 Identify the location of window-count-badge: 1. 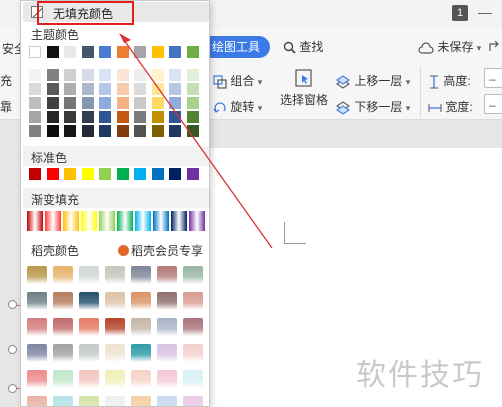
(460, 13).